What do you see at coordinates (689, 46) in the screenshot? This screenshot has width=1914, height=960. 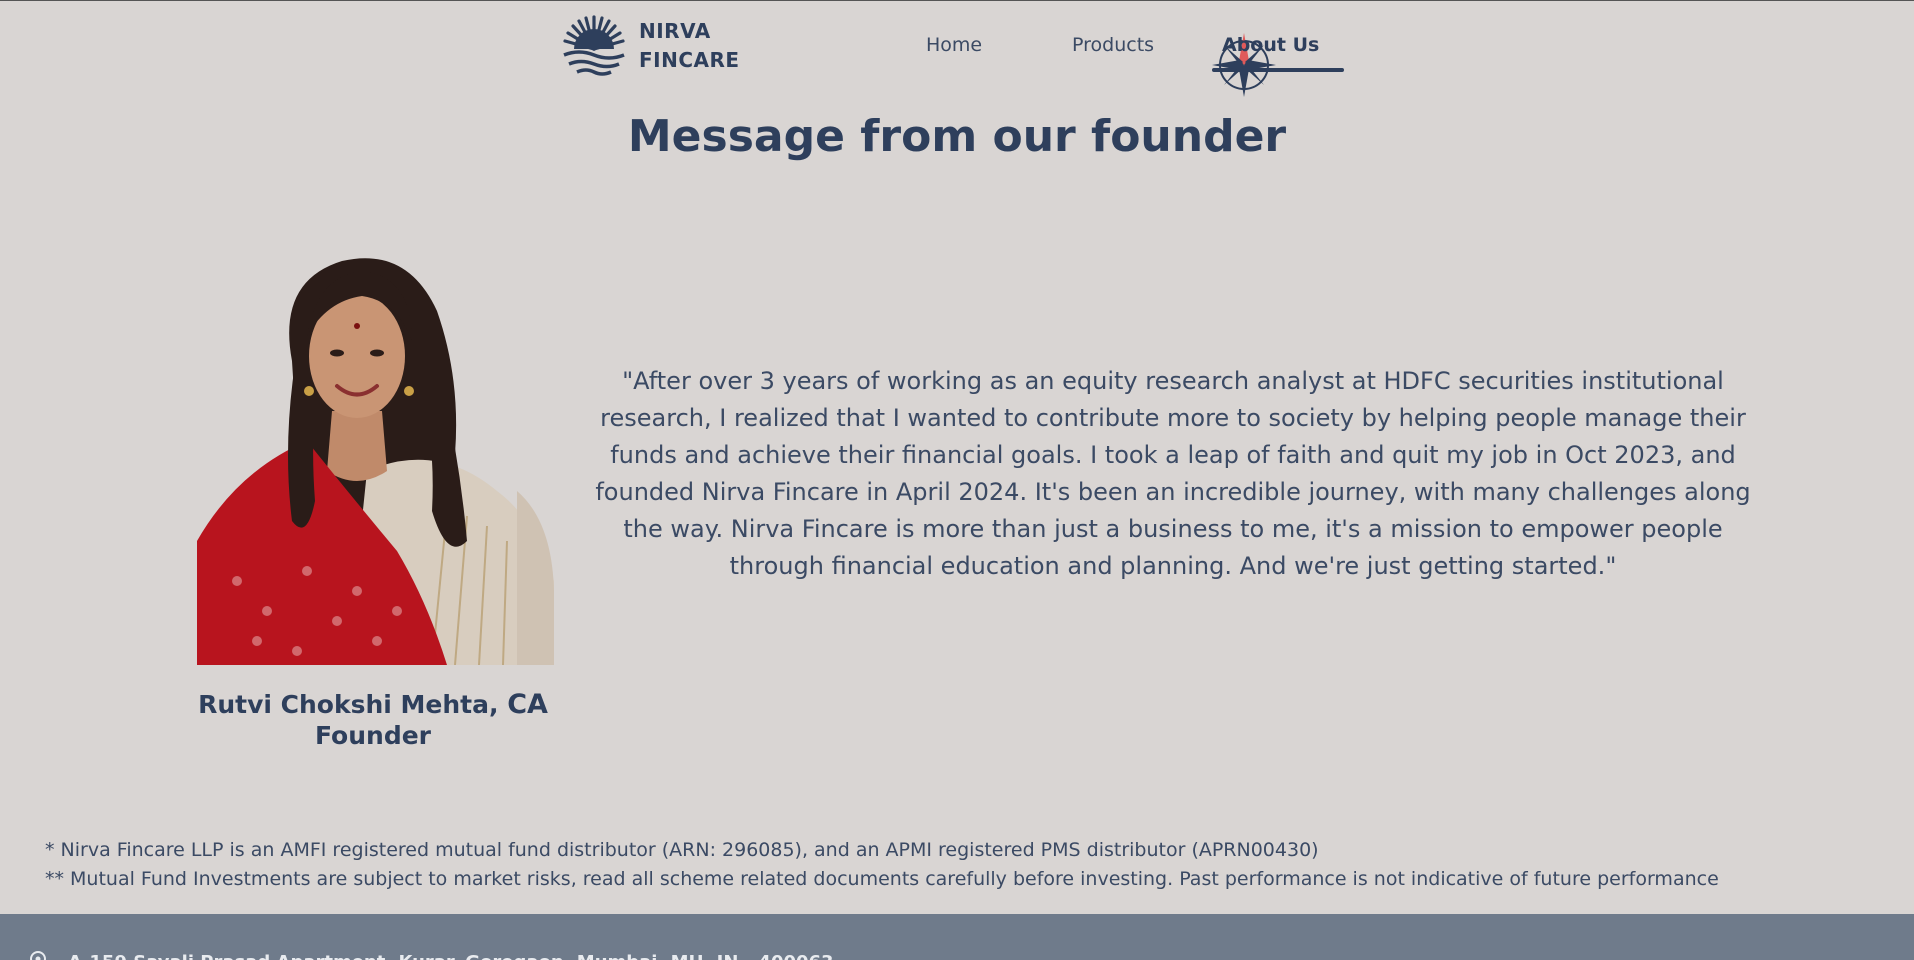 I see `brand-name: NIRVA FINCARE` at bounding box center [689, 46].